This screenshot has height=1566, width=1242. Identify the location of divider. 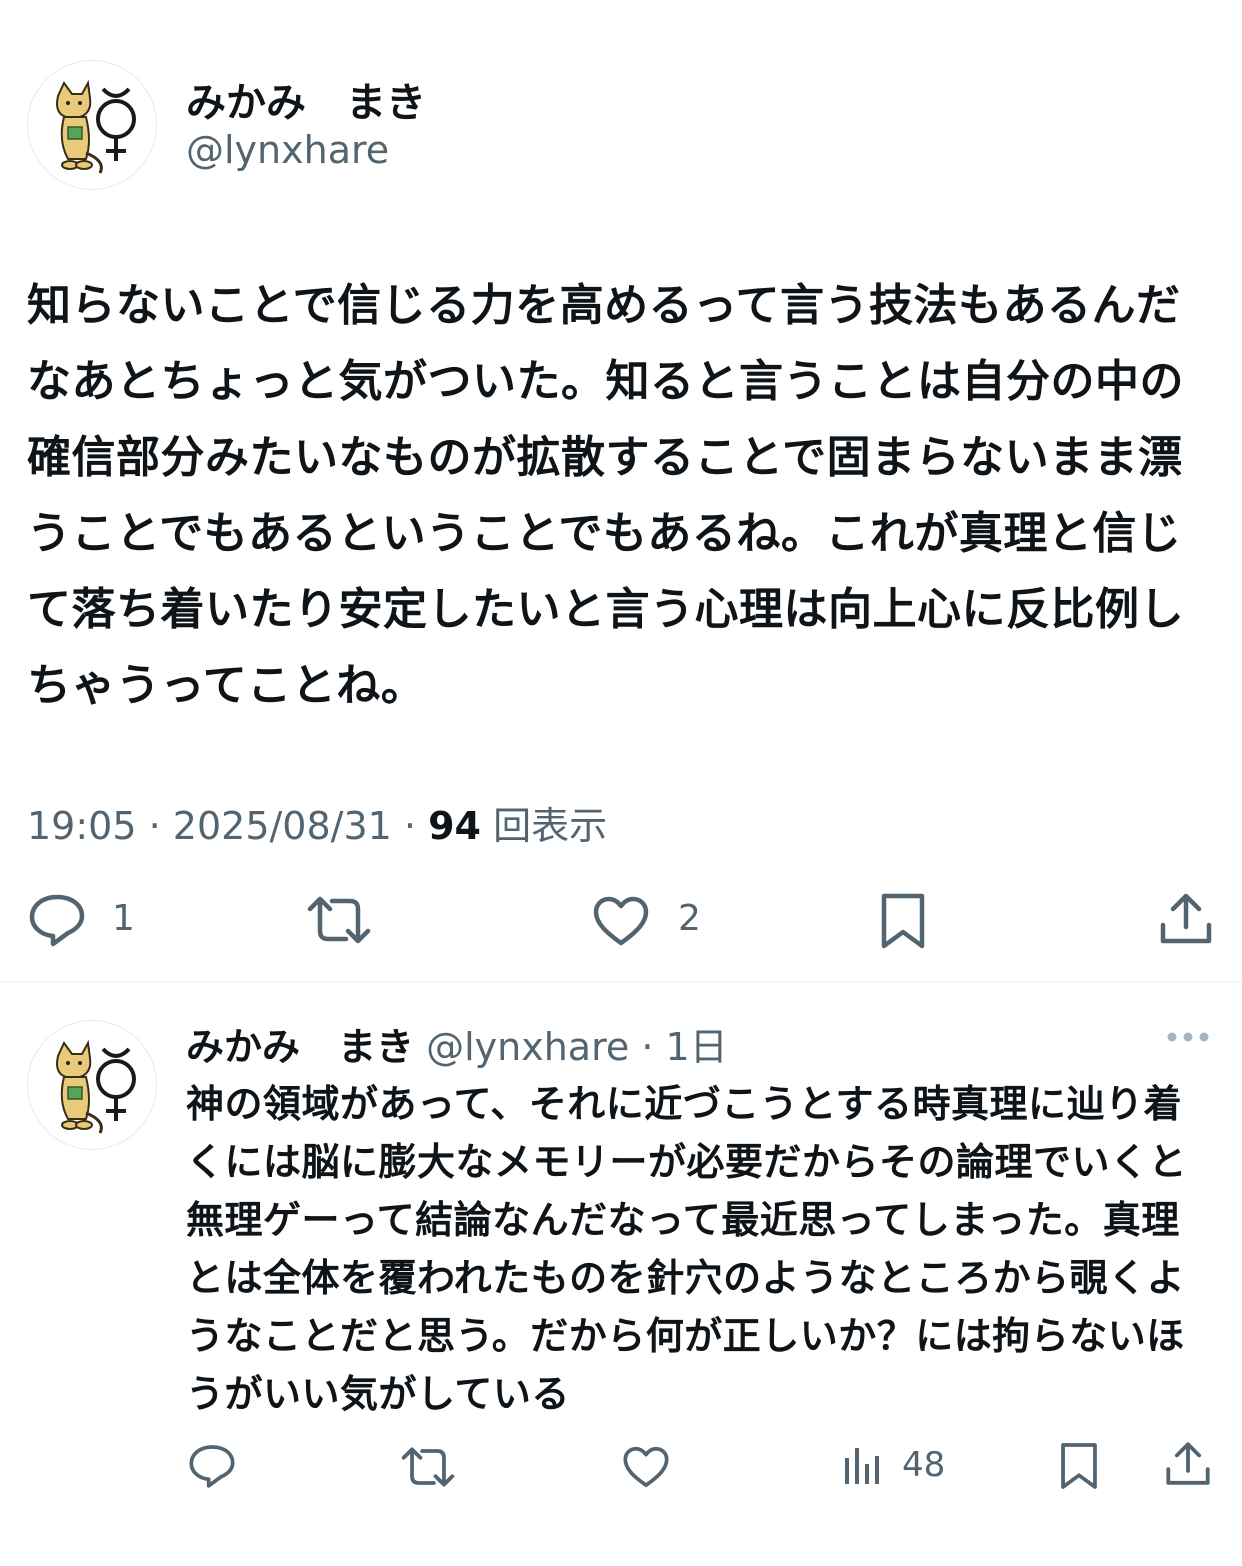
(621, 981).